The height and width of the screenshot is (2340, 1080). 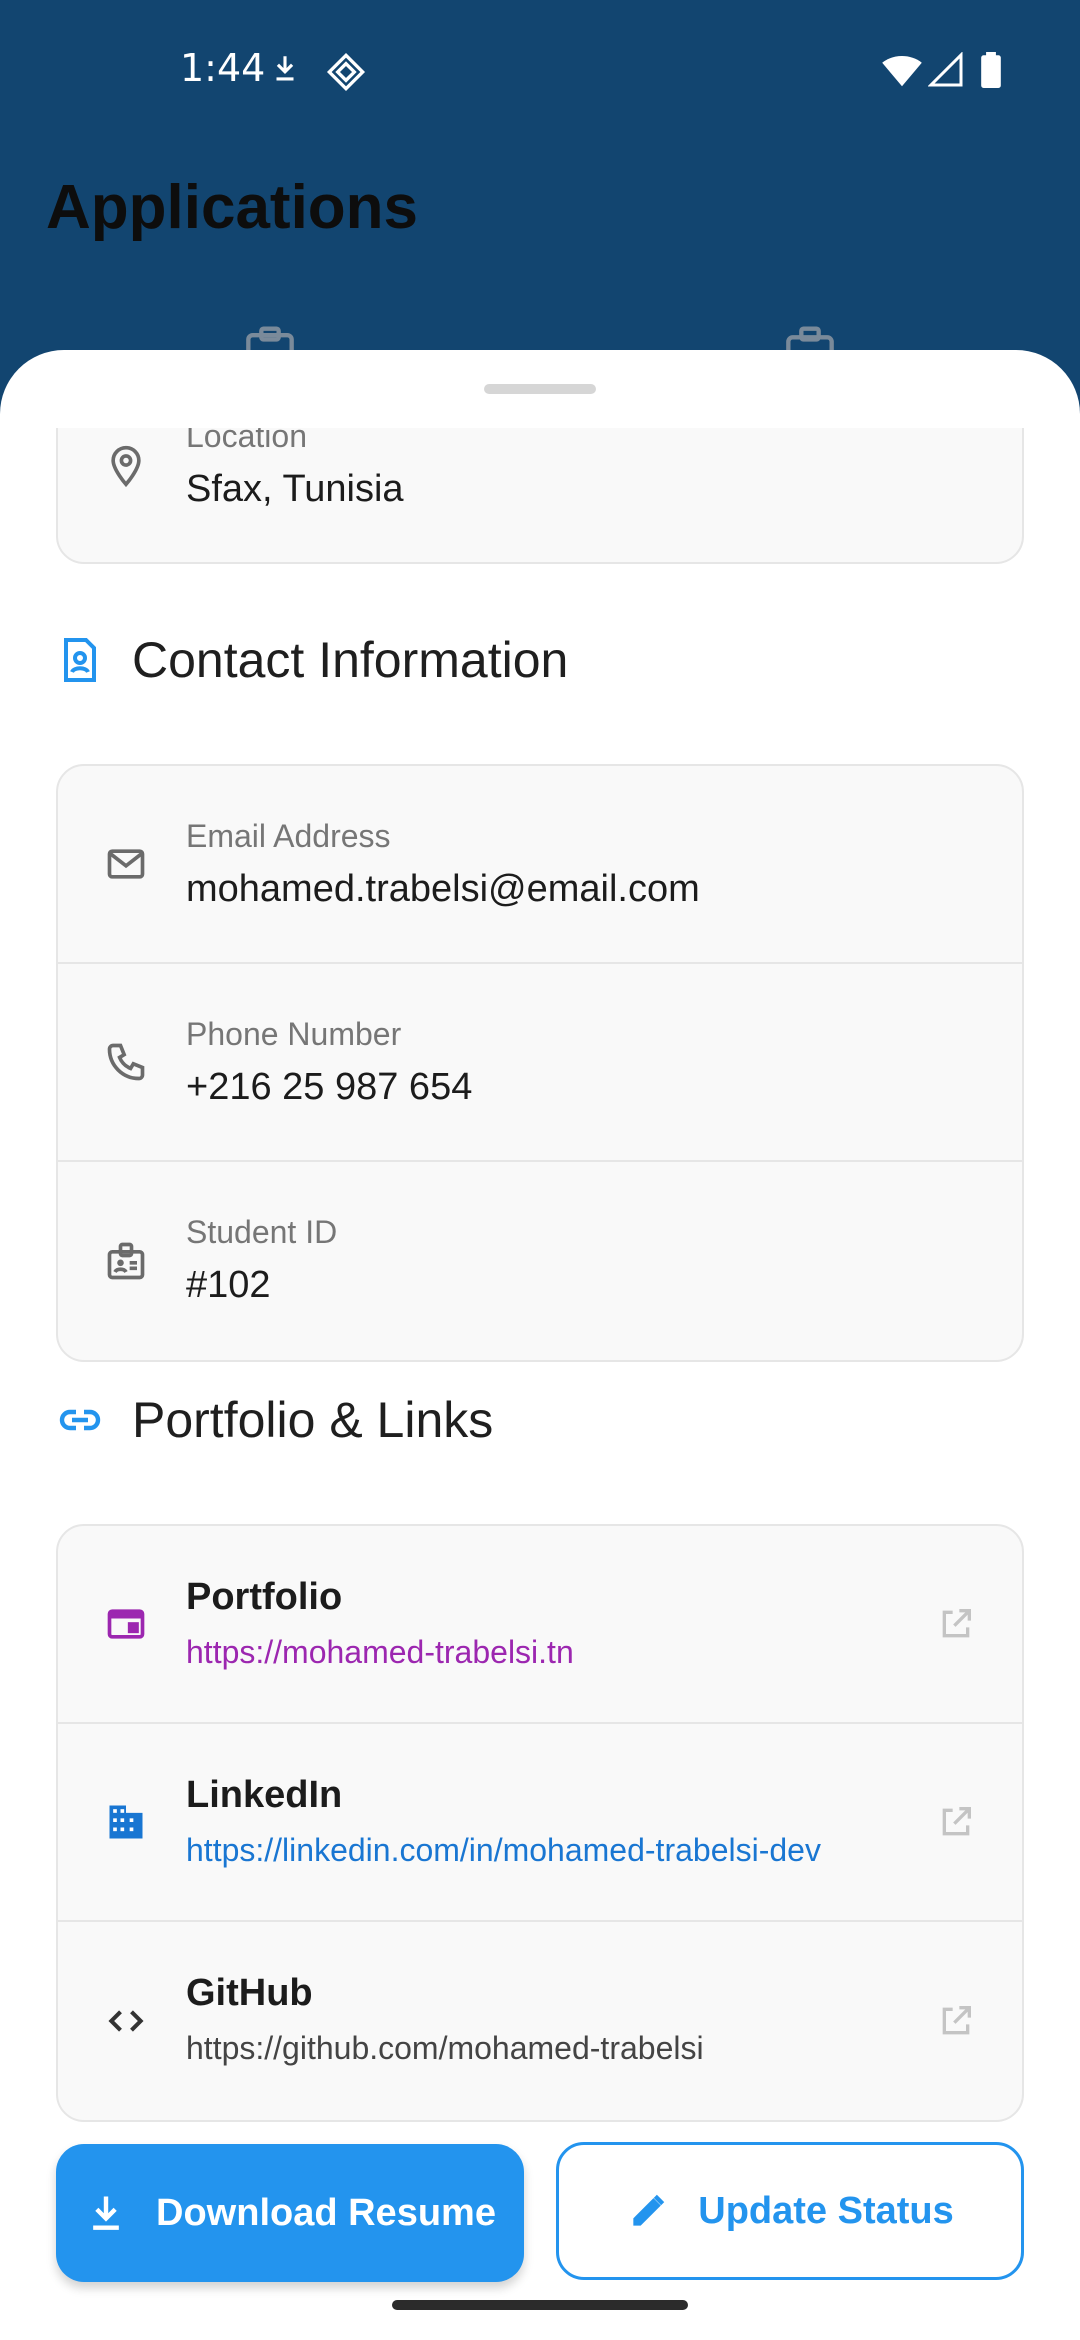 What do you see at coordinates (540, 1625) in the screenshot?
I see `link-row-portfolio: Portfolio https://mohamed-trabelsi.tn` at bounding box center [540, 1625].